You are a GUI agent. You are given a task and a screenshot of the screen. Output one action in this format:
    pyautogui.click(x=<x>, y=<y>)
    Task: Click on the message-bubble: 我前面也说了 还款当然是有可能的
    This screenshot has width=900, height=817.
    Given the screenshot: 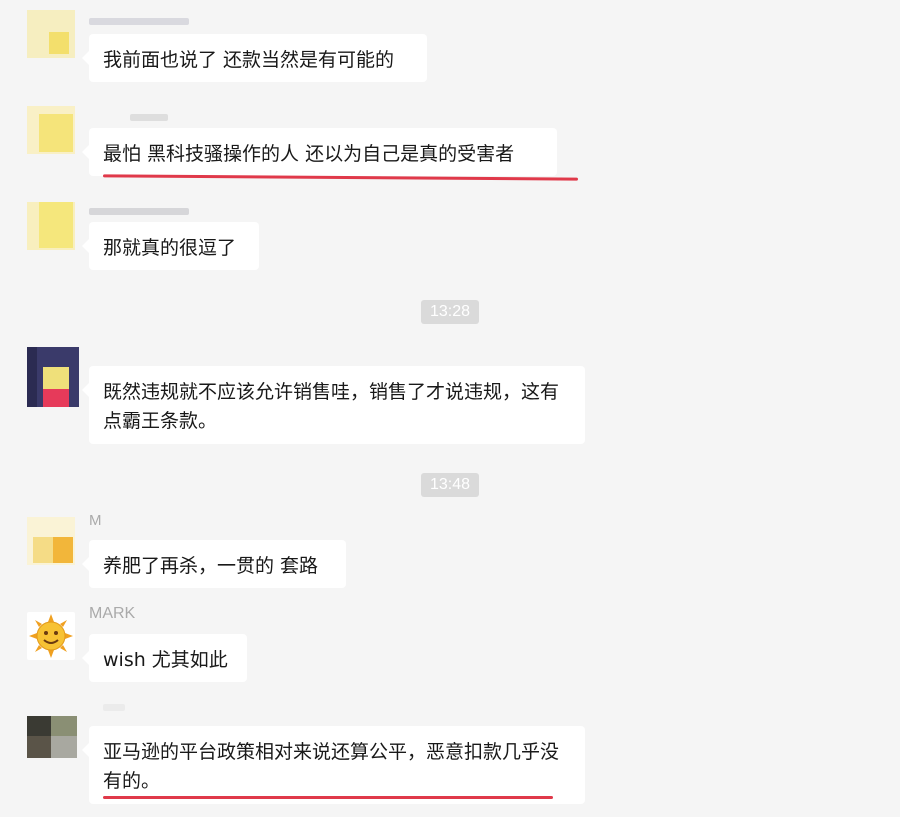 What is the action you would take?
    pyautogui.click(x=254, y=58)
    